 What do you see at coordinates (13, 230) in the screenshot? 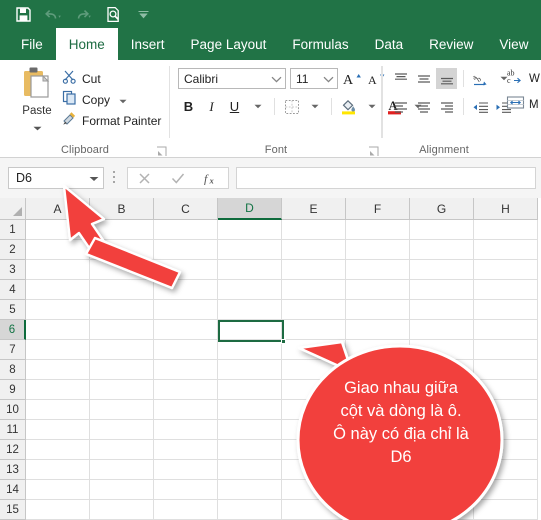
I see `row-header-1: 1` at bounding box center [13, 230].